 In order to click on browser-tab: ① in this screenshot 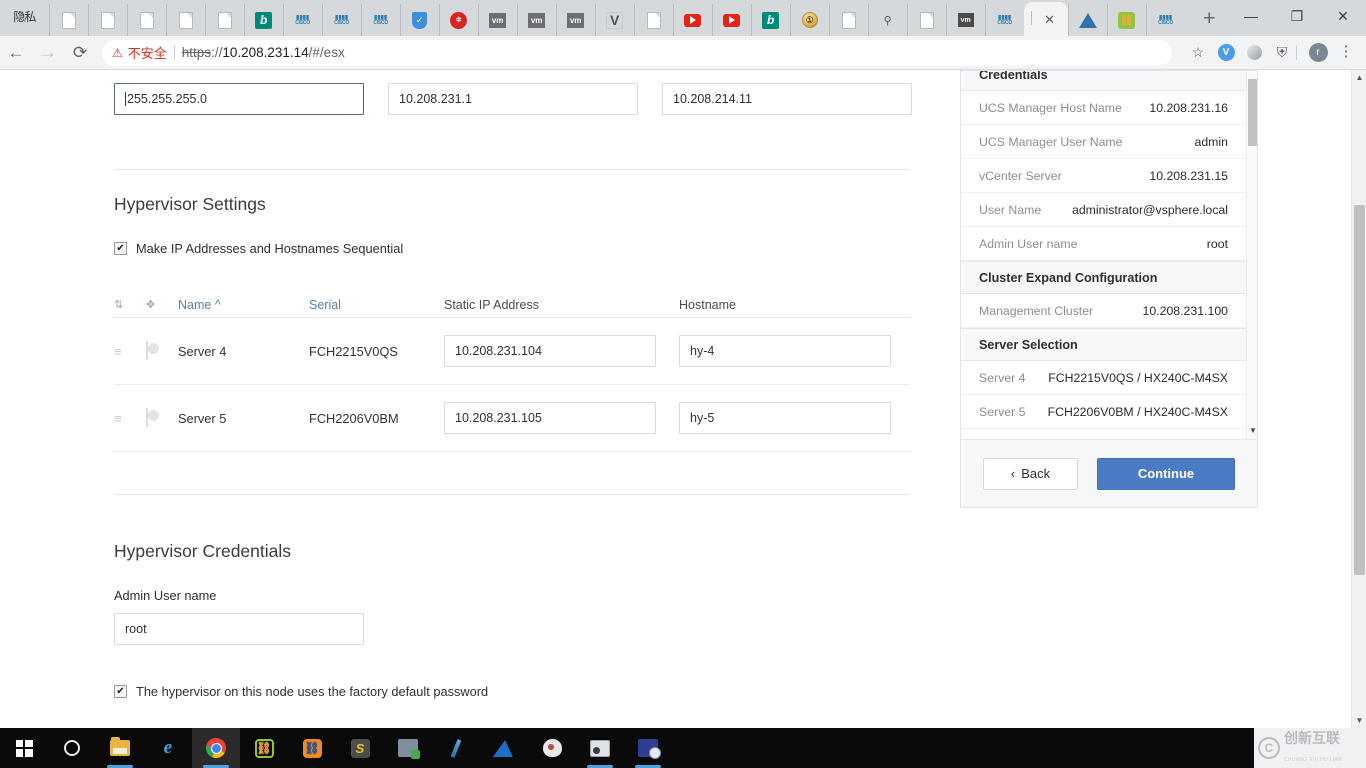, I will do `click(809, 20)`.